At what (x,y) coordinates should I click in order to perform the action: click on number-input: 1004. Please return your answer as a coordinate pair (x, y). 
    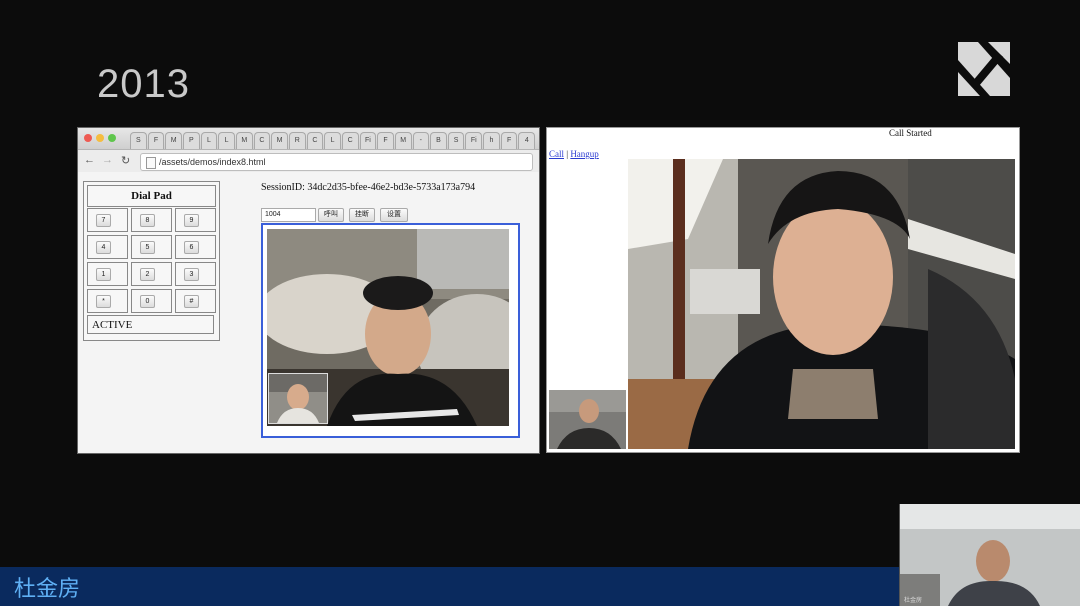
    Looking at the image, I should click on (288, 215).